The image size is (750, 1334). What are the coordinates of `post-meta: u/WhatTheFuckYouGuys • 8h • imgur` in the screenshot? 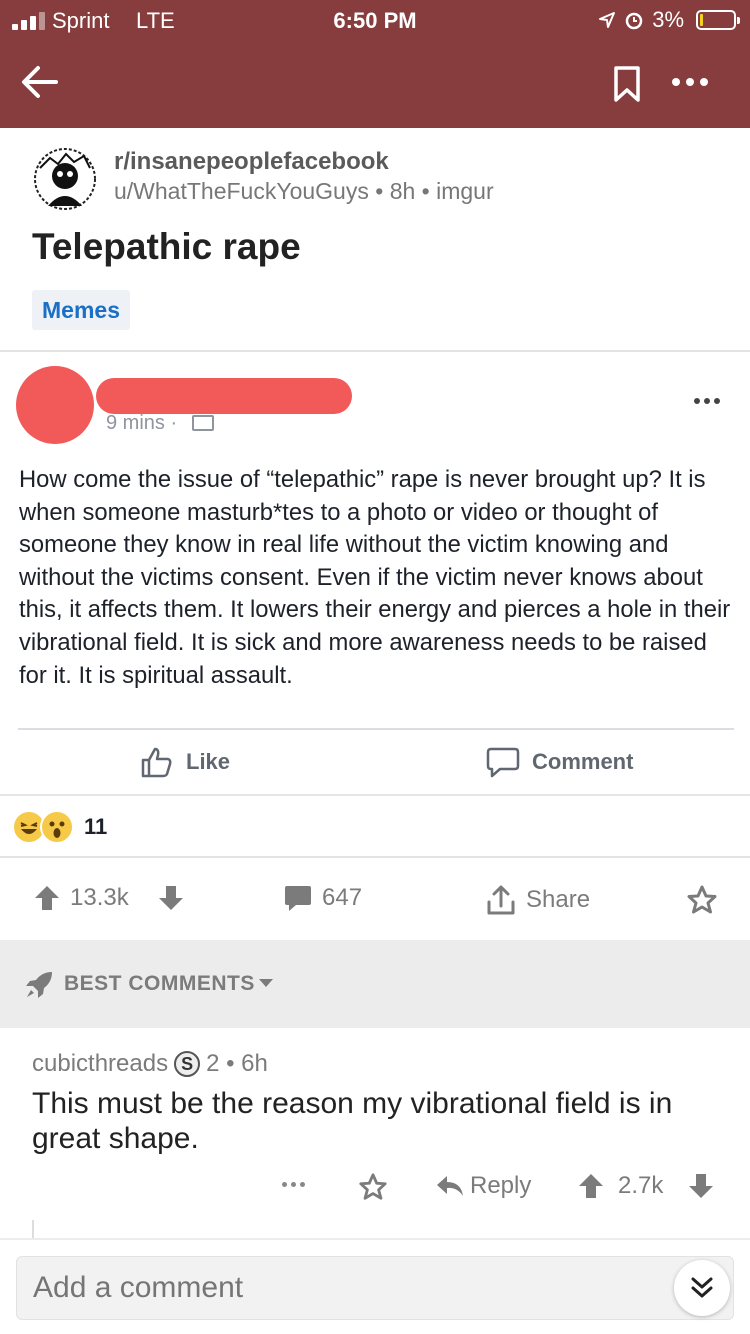 It's located at (304, 191).